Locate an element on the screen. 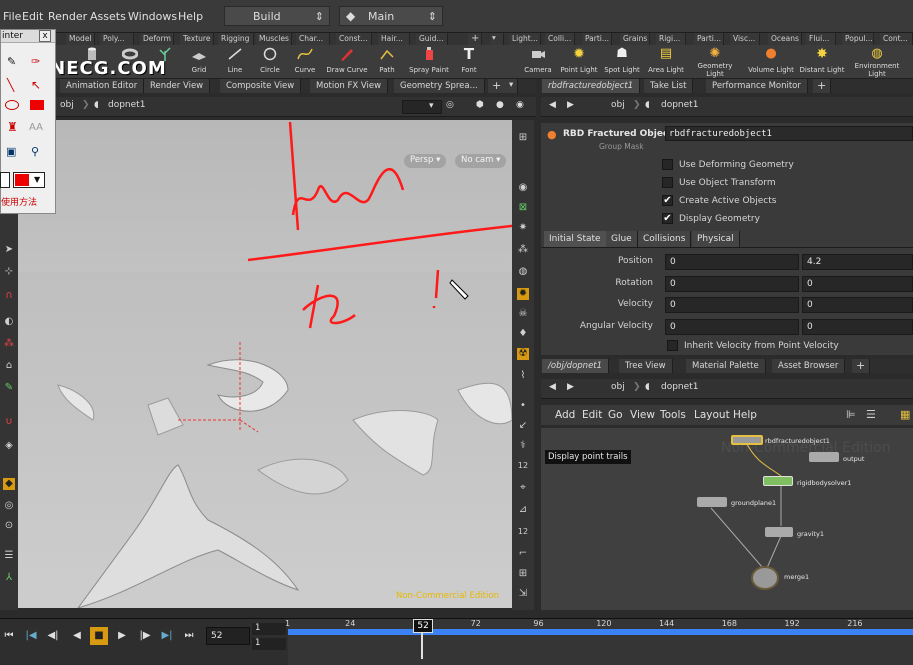  shelf-tool-camera: Camera is located at coordinates (538, 63).